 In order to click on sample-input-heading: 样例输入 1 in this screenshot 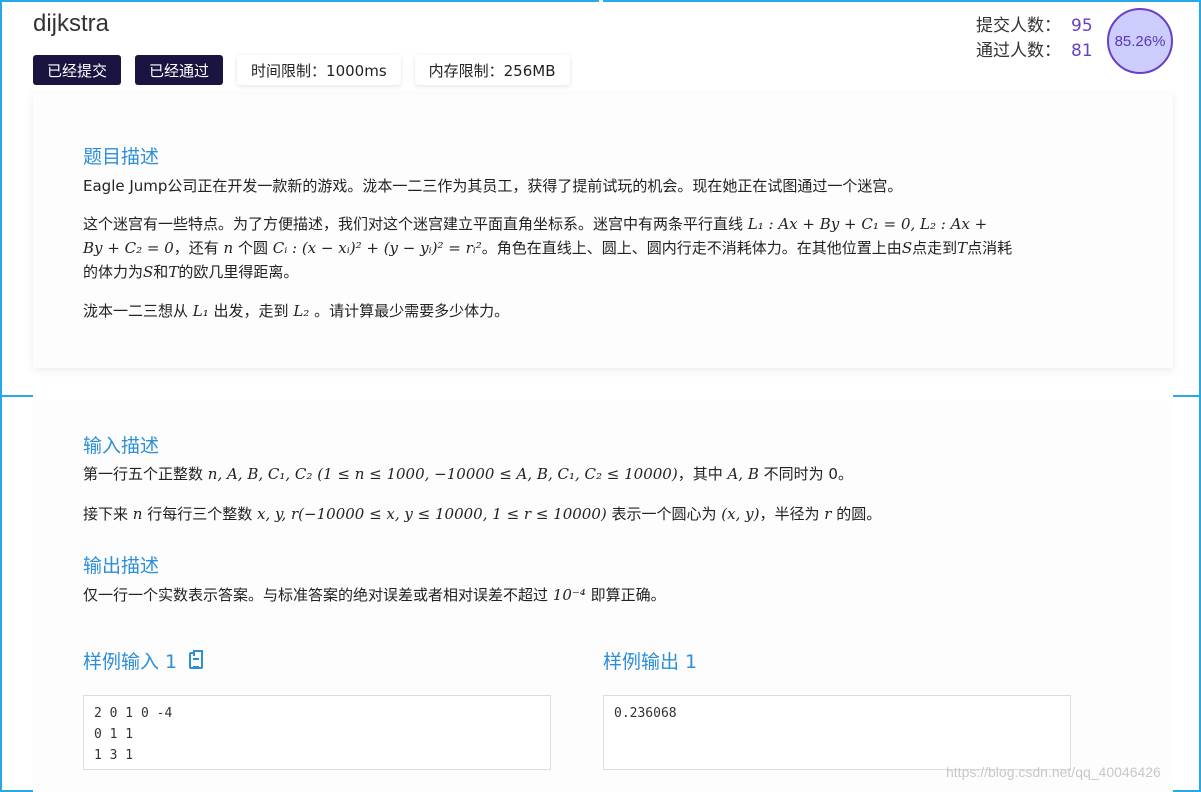, I will do `click(143, 660)`.